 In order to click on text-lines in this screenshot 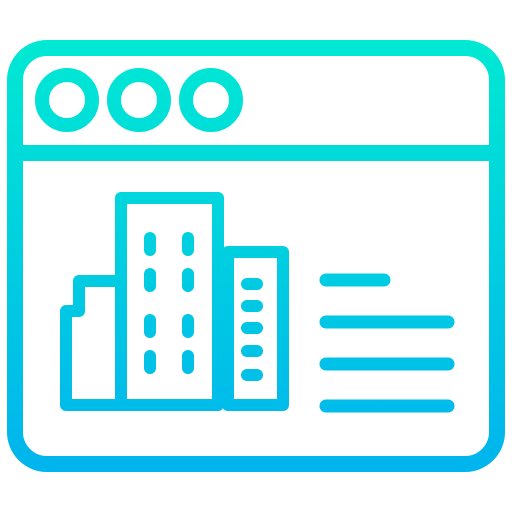, I will do `click(387, 343)`.